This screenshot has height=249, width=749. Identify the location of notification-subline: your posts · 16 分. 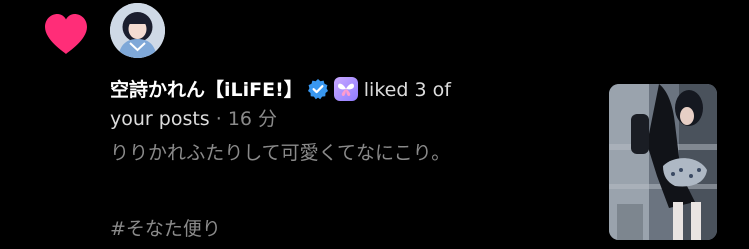
(350, 119).